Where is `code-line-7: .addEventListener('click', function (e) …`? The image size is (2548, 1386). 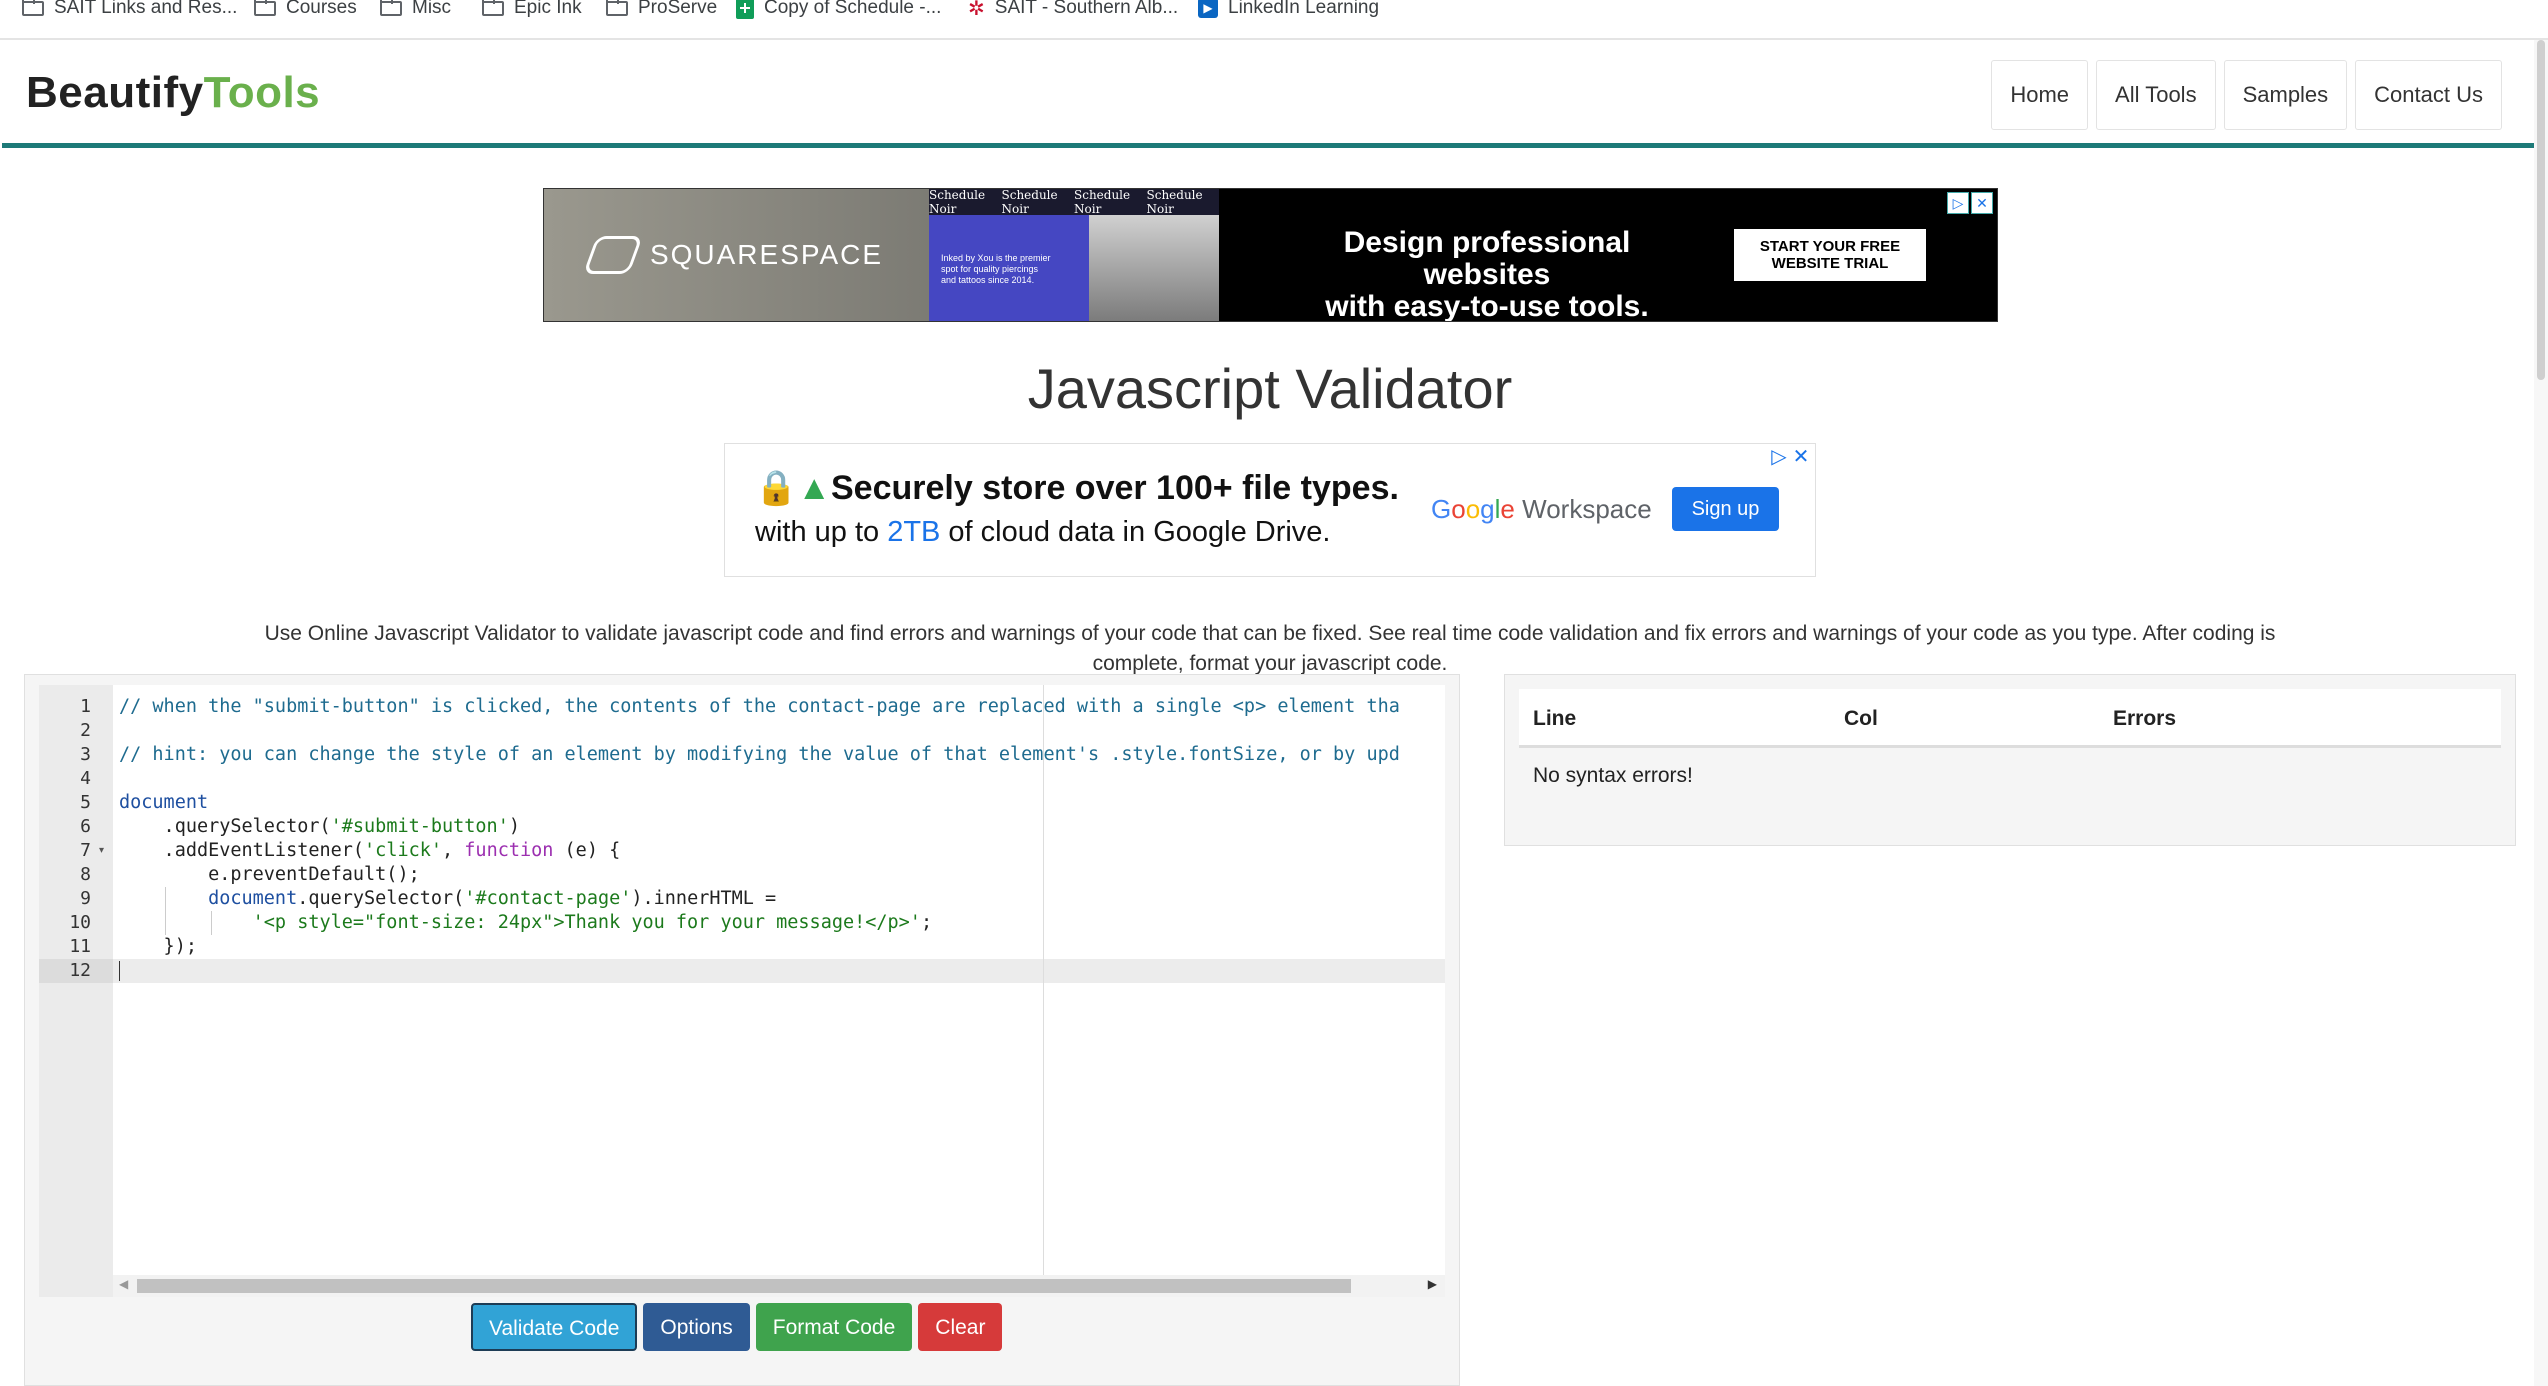 code-line-7: .addEventListener('click', function (e) … is located at coordinates (370, 851).